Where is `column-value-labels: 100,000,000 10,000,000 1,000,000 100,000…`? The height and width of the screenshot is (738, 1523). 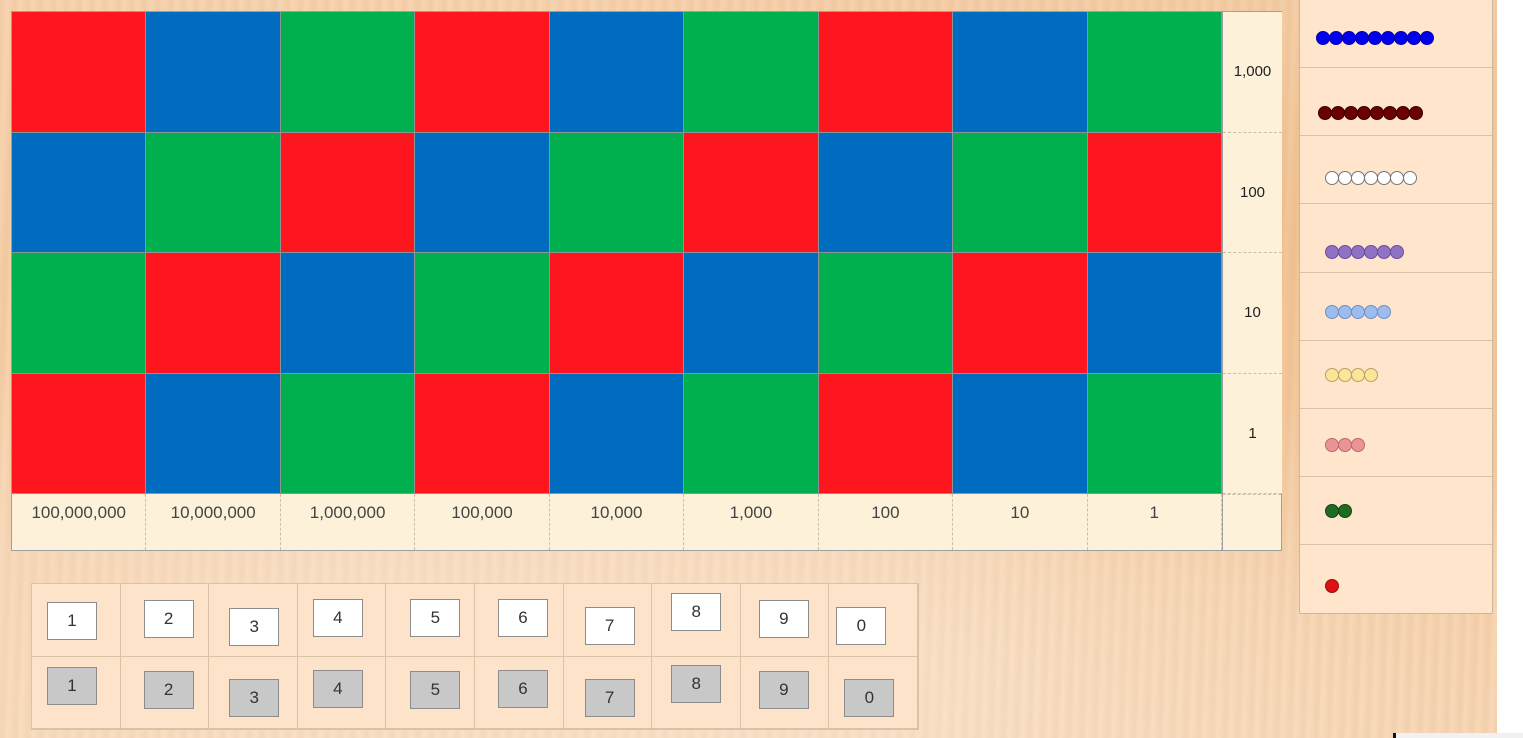 column-value-labels: 100,000,000 10,000,000 1,000,000 100,000… is located at coordinates (617, 522).